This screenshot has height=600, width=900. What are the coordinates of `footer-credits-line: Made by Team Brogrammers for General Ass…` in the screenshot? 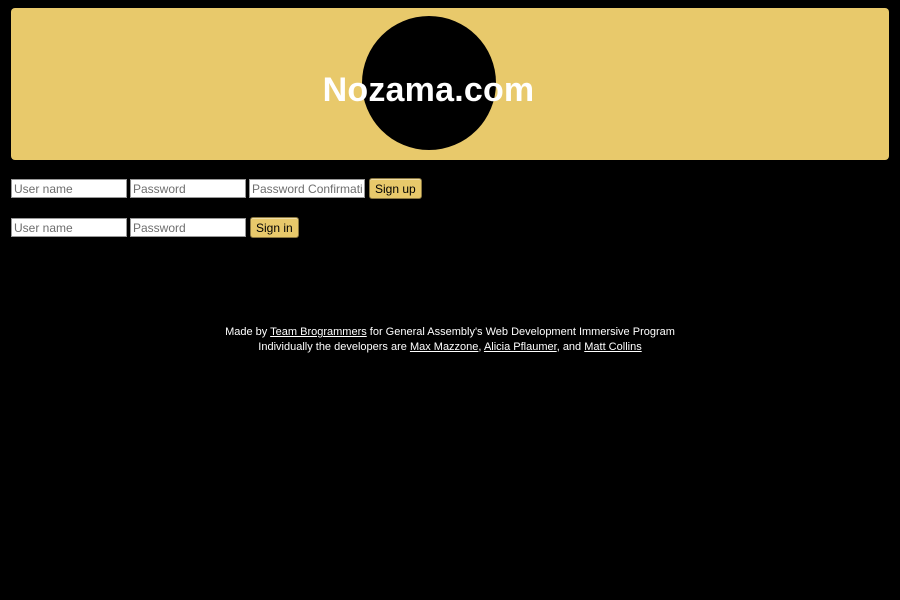 It's located at (450, 332).